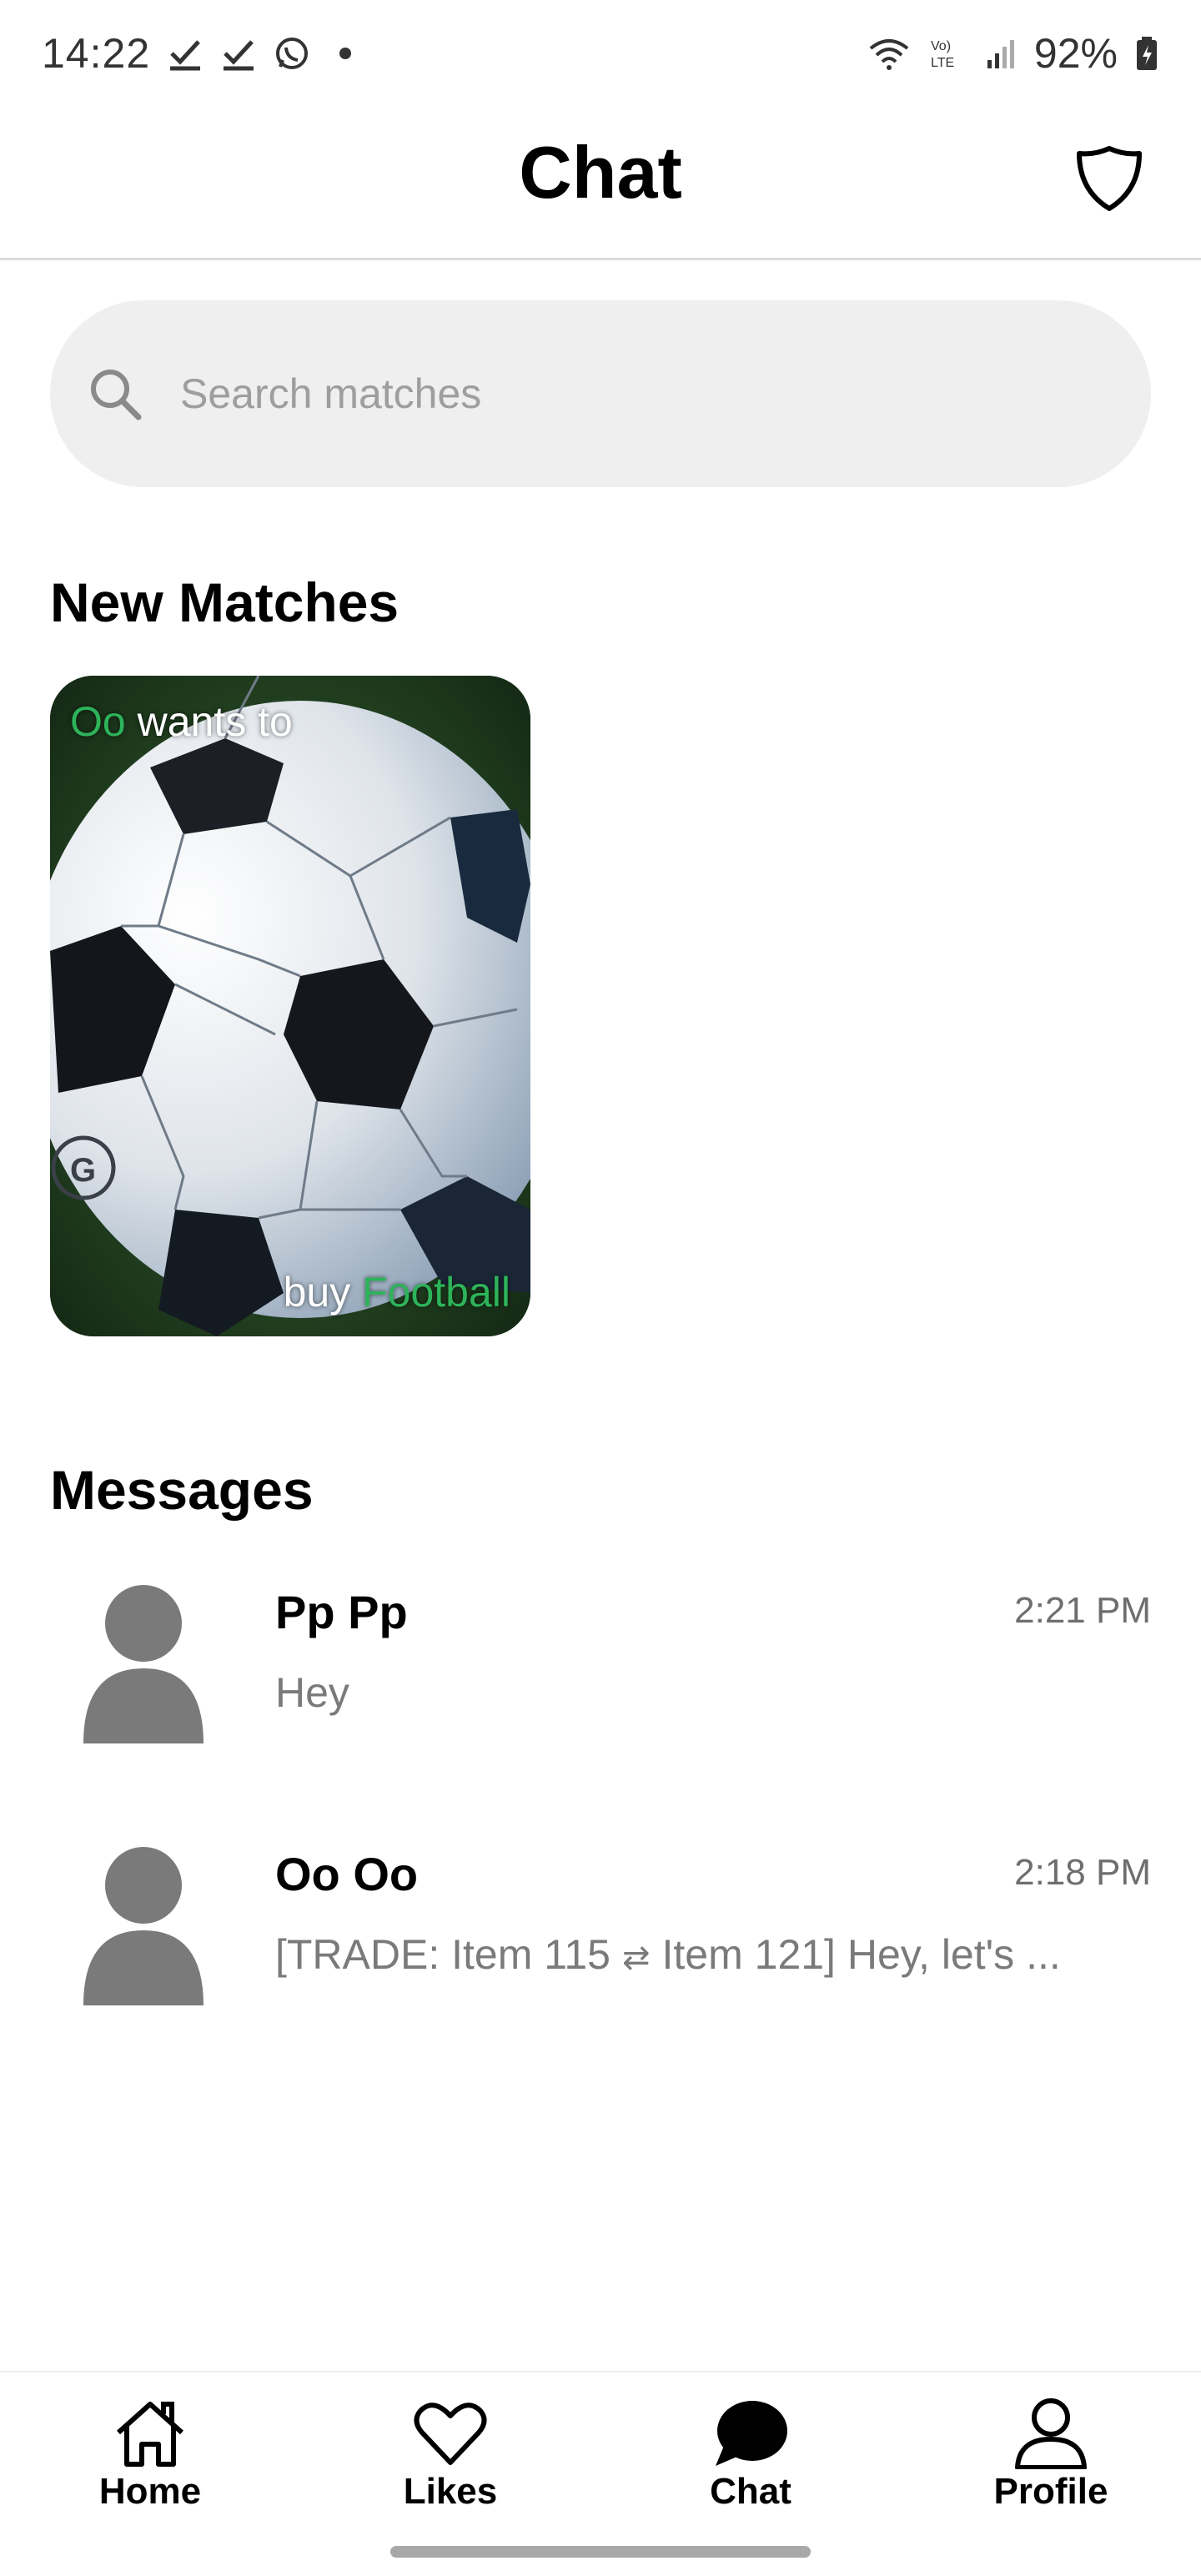  I want to click on nav-profile-label: Profile, so click(1050, 2491).